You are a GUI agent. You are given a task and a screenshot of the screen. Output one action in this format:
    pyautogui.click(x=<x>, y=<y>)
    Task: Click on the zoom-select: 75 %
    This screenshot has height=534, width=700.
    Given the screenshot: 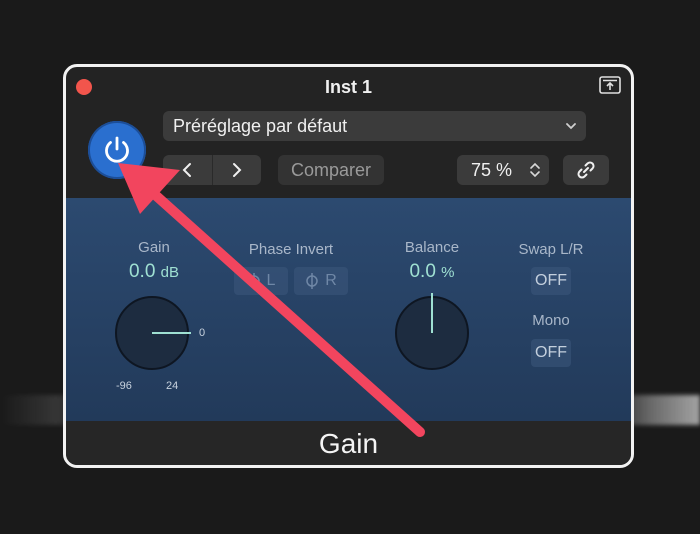 What is the action you would take?
    pyautogui.click(x=503, y=170)
    